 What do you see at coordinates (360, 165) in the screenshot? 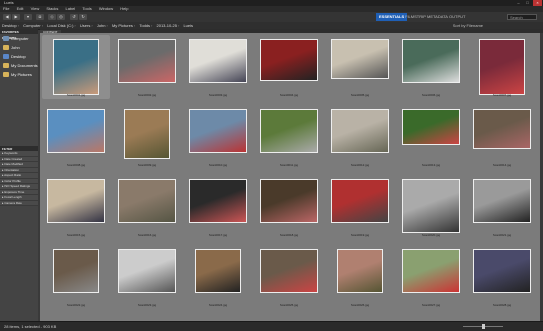
I see `thumbnail-filename: Scan0012.jpg` at bounding box center [360, 165].